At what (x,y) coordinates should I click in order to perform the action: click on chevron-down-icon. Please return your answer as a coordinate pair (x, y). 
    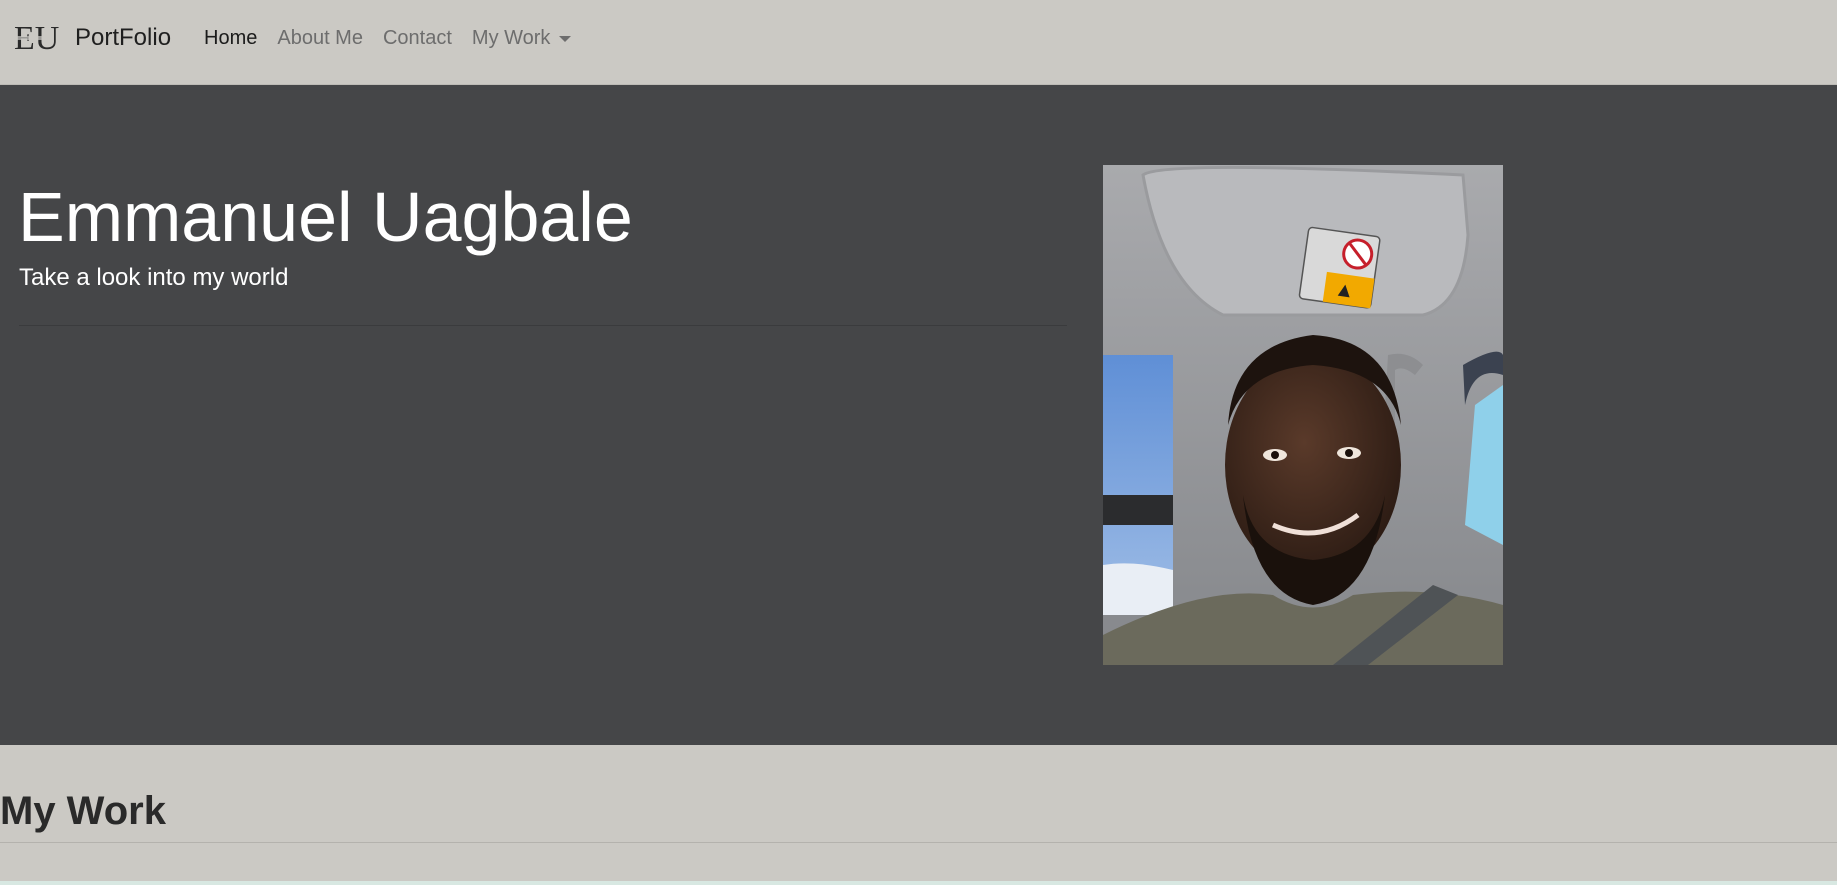
    Looking at the image, I should click on (565, 39).